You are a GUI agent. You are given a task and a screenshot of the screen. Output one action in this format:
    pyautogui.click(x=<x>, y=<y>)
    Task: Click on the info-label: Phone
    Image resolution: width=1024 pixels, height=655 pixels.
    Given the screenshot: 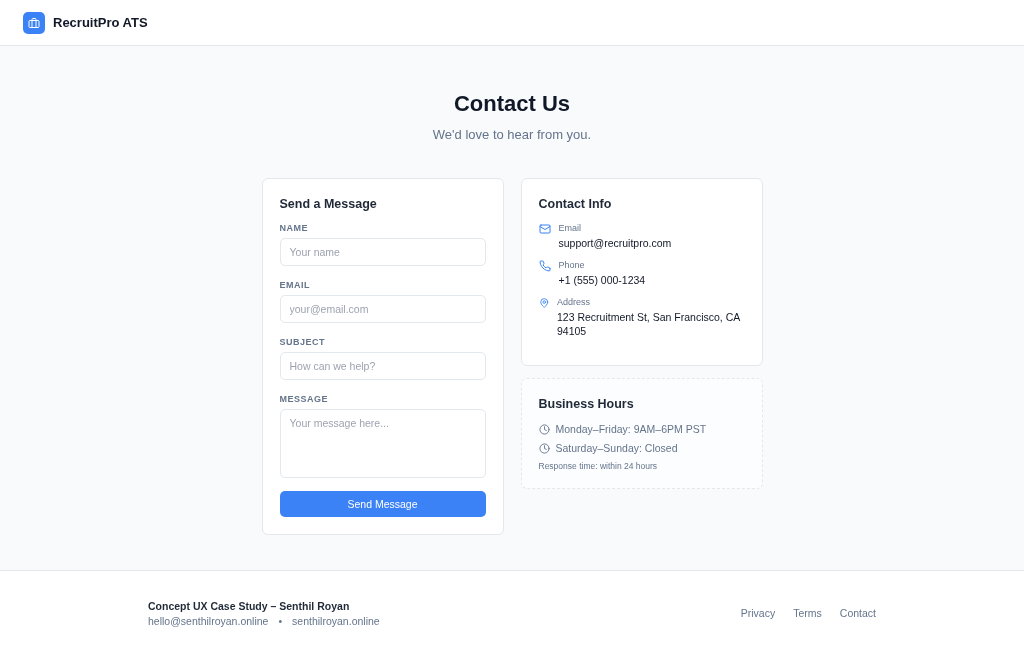 What is the action you would take?
    pyautogui.click(x=572, y=265)
    